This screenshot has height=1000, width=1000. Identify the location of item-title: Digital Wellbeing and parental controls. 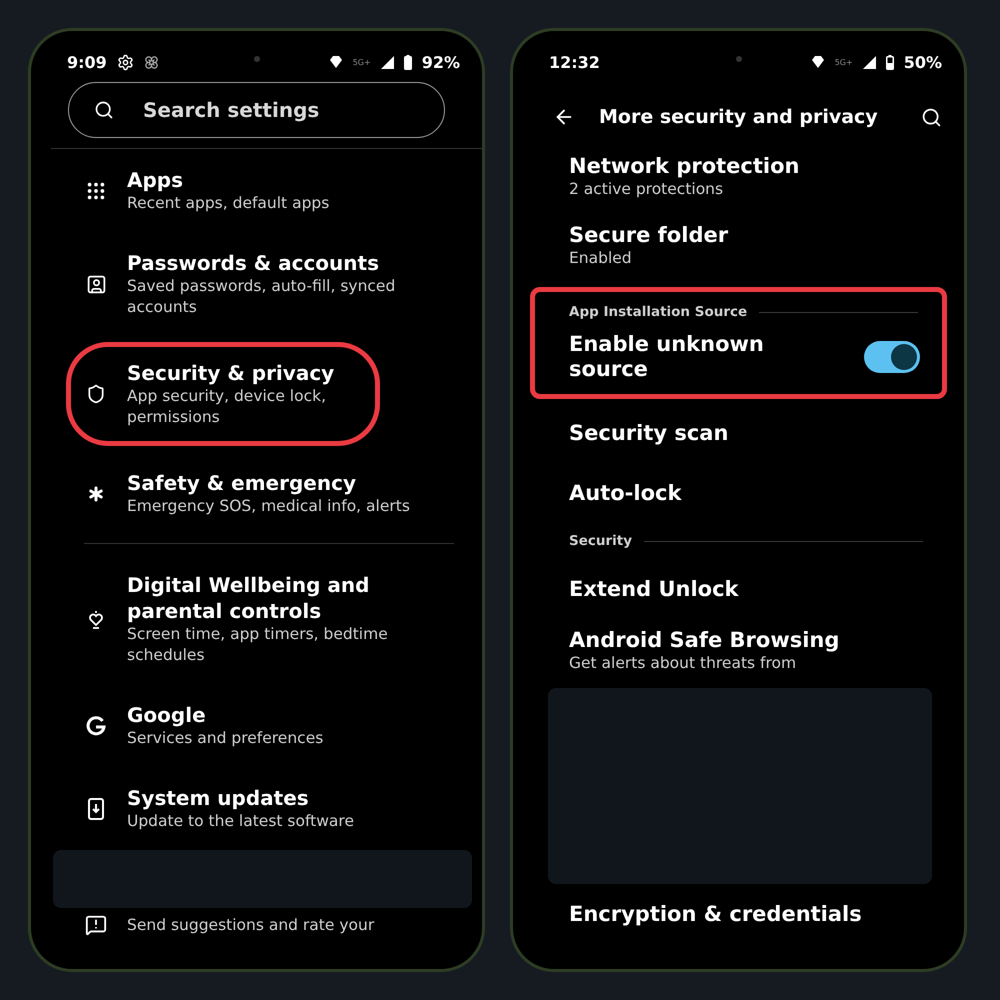
(248, 598).